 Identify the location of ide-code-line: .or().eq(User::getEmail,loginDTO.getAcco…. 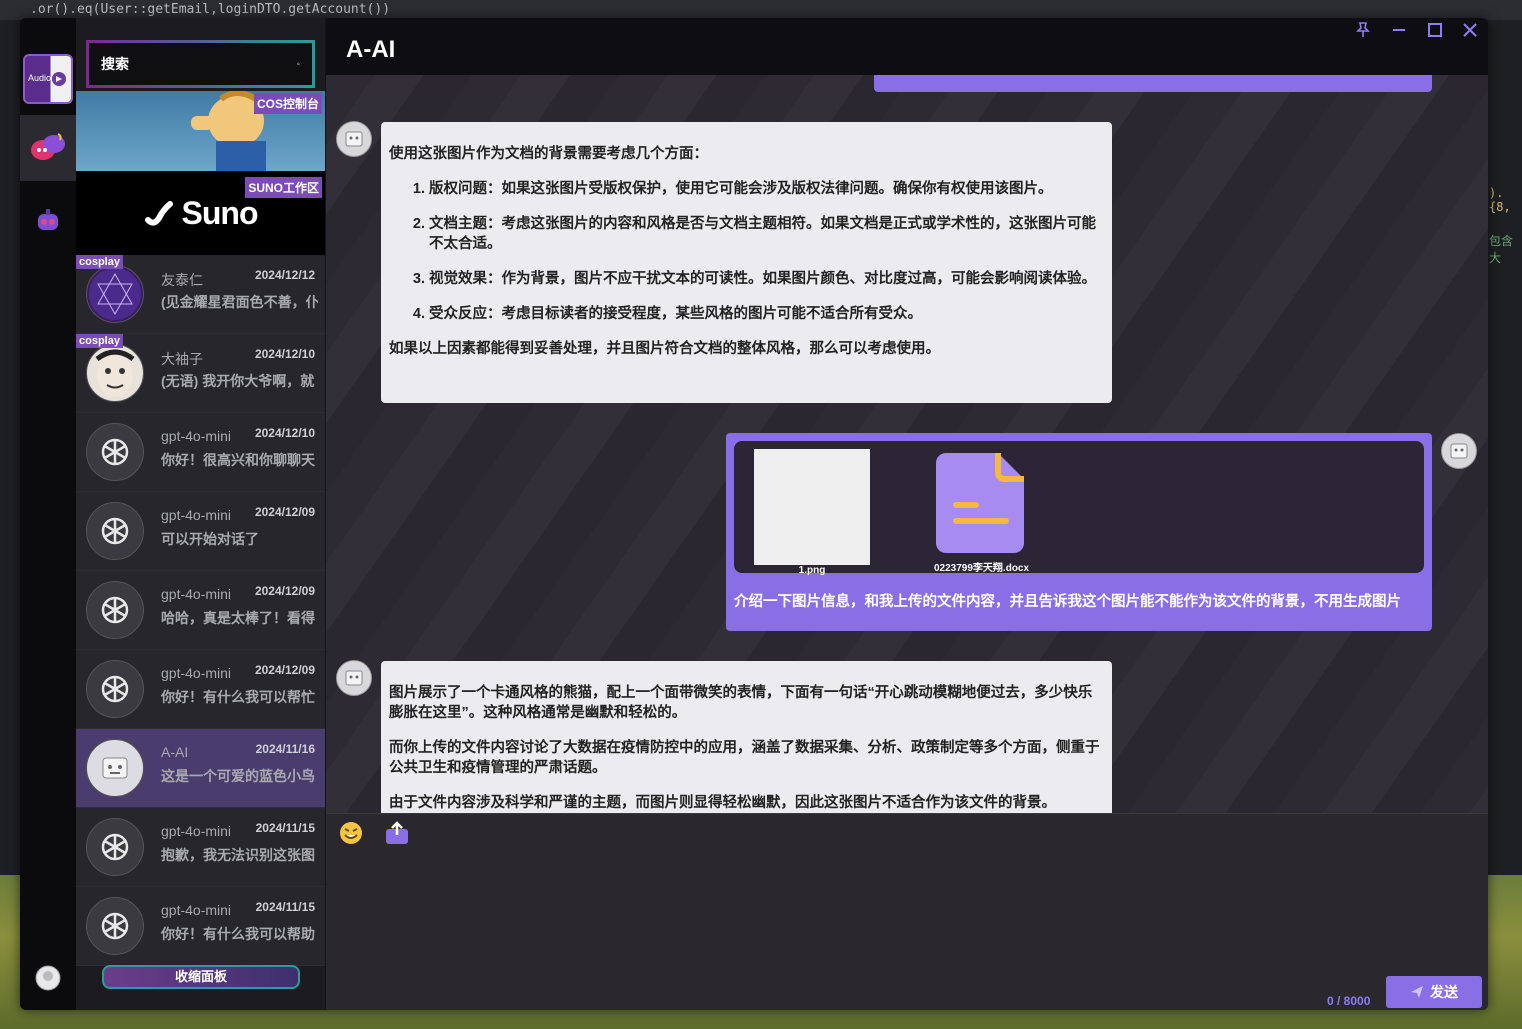
(210, 9).